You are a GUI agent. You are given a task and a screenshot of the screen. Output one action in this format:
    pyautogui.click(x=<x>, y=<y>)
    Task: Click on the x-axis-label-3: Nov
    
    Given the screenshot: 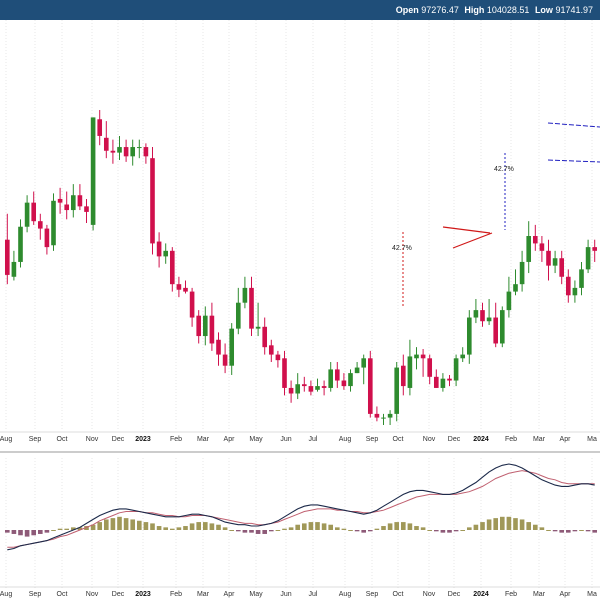 What is the action you would take?
    pyautogui.click(x=92, y=594)
    